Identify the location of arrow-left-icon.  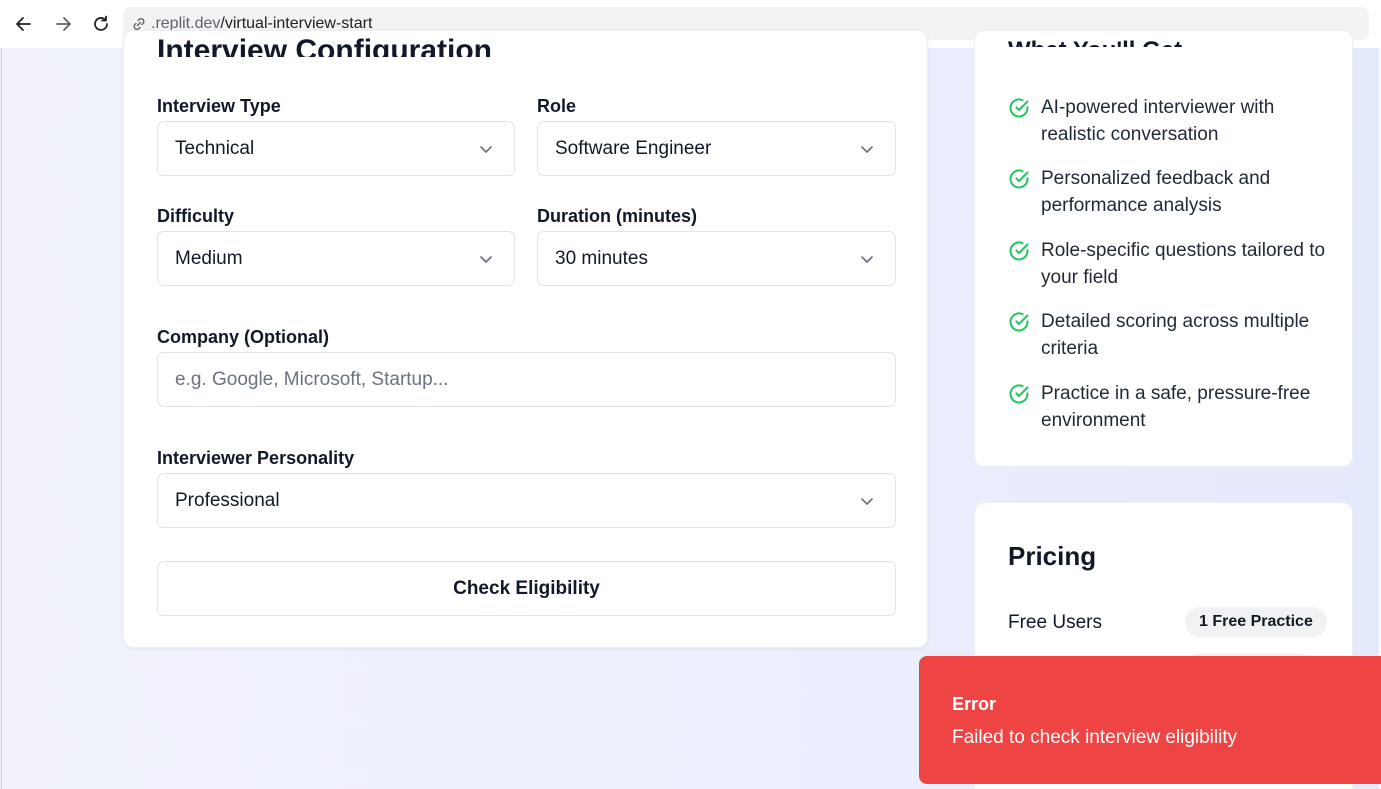
(23, 24).